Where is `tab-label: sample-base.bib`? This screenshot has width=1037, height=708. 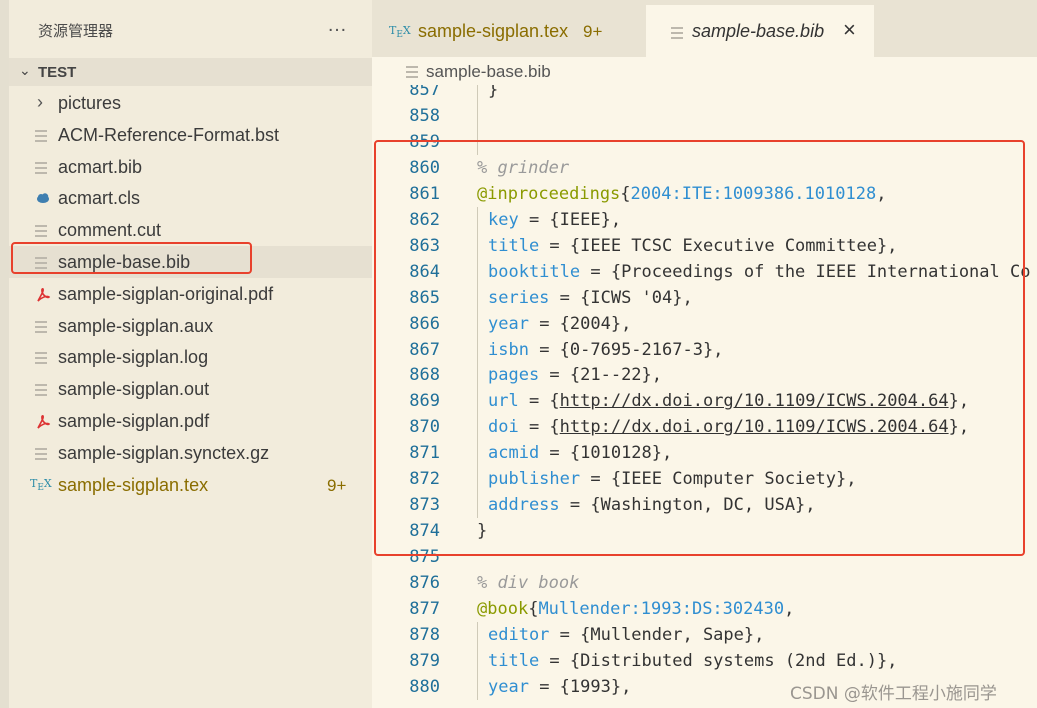 tab-label: sample-base.bib is located at coordinates (758, 31).